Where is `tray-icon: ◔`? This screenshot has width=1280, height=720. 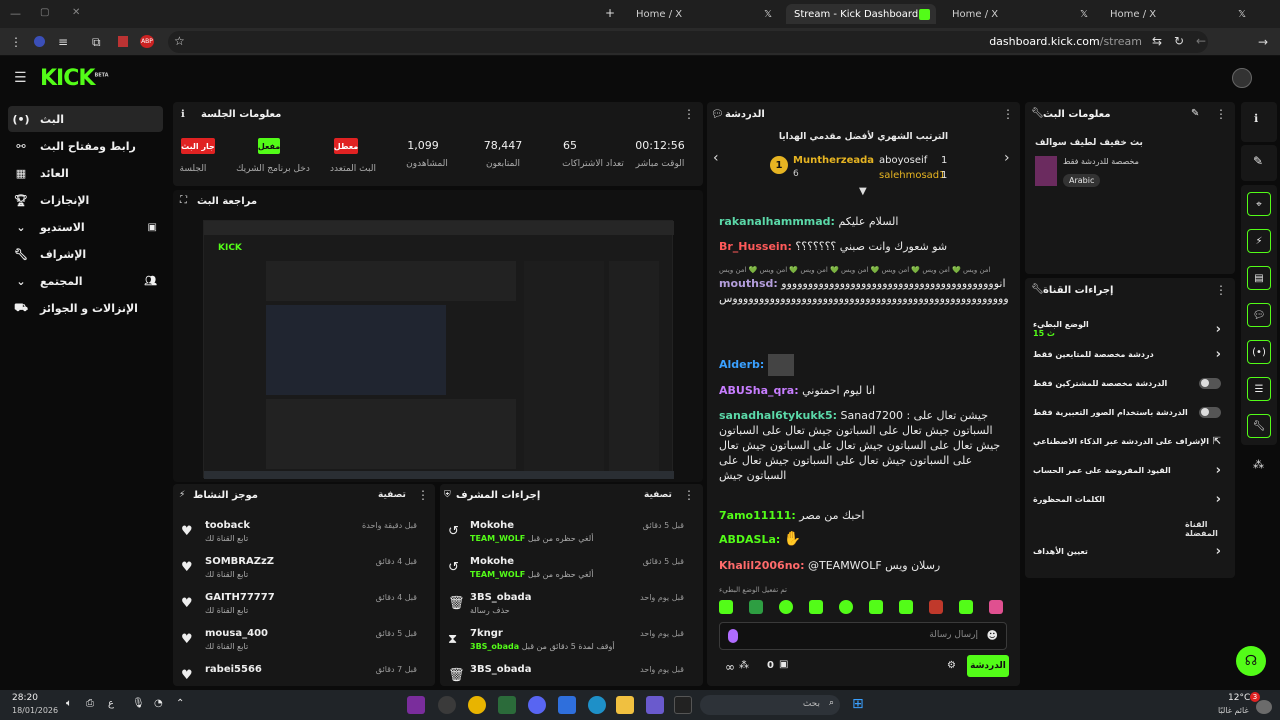 tray-icon: ◔ is located at coordinates (158, 703).